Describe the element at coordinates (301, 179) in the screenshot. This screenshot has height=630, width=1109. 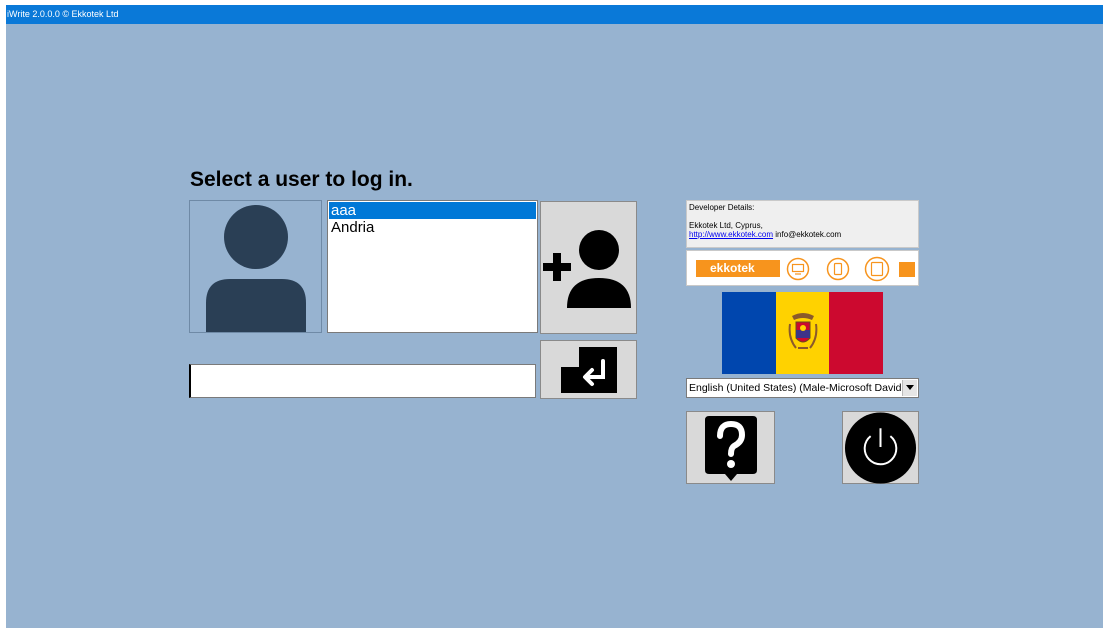
I see `page-title: Select a user to log in.` at that location.